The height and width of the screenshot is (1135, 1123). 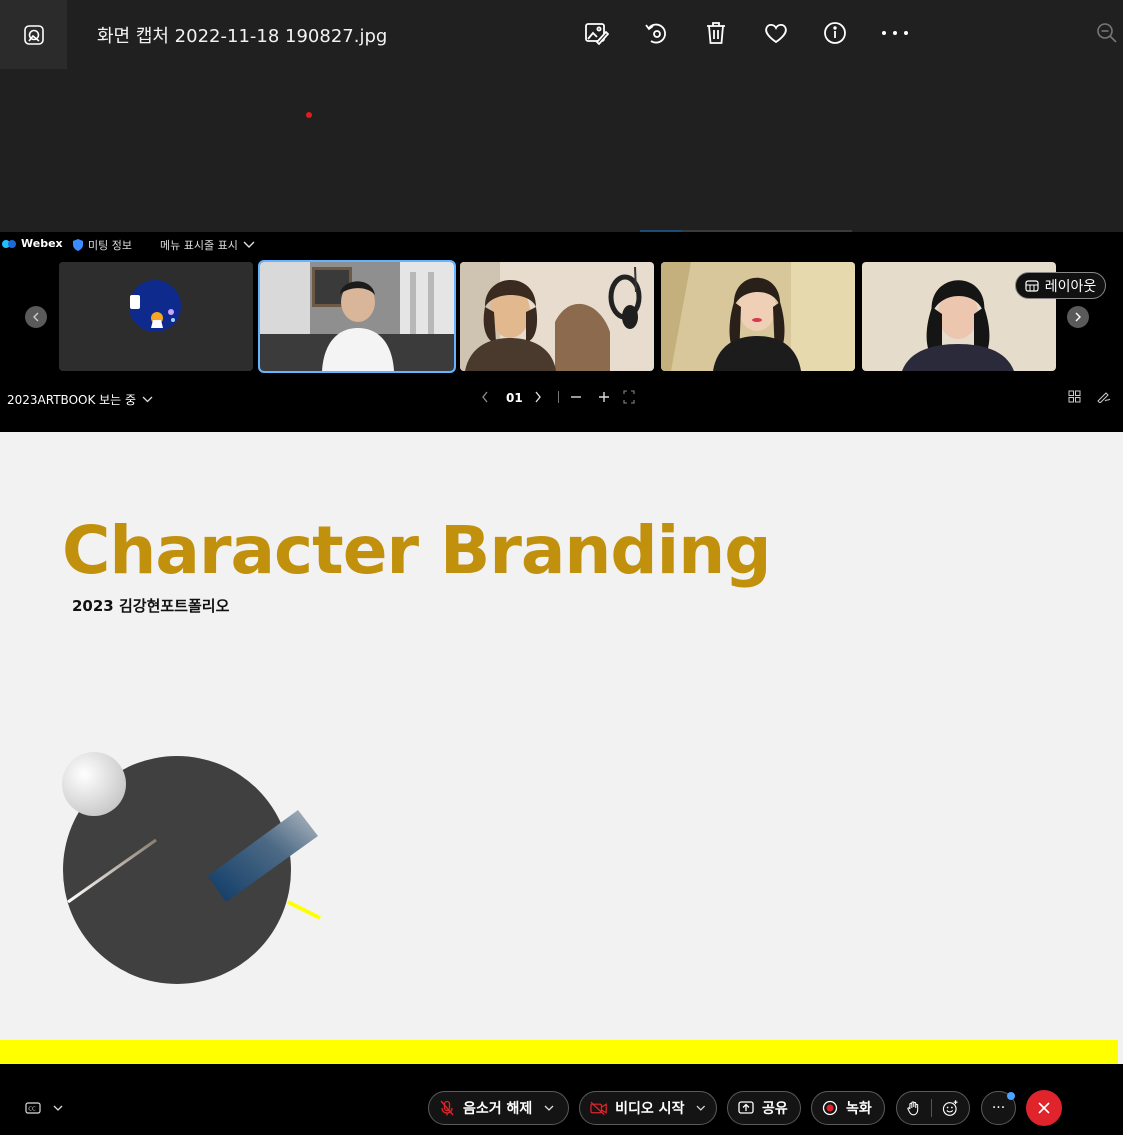 What do you see at coordinates (151, 606) in the screenshot?
I see `slide-subtitle: 2023 김강현포트폴리오` at bounding box center [151, 606].